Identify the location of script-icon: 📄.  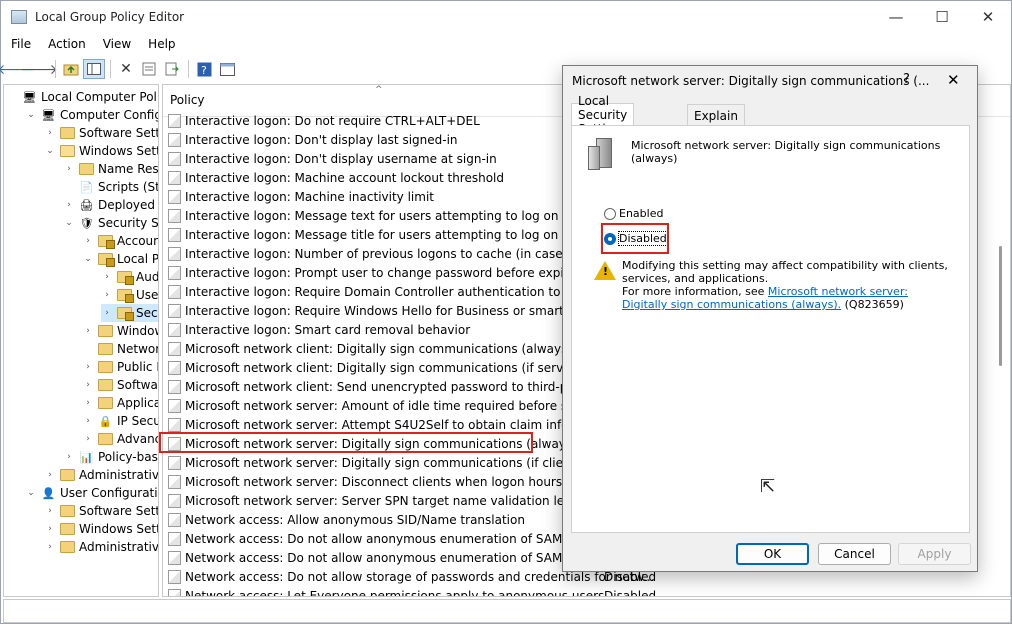
(86, 187).